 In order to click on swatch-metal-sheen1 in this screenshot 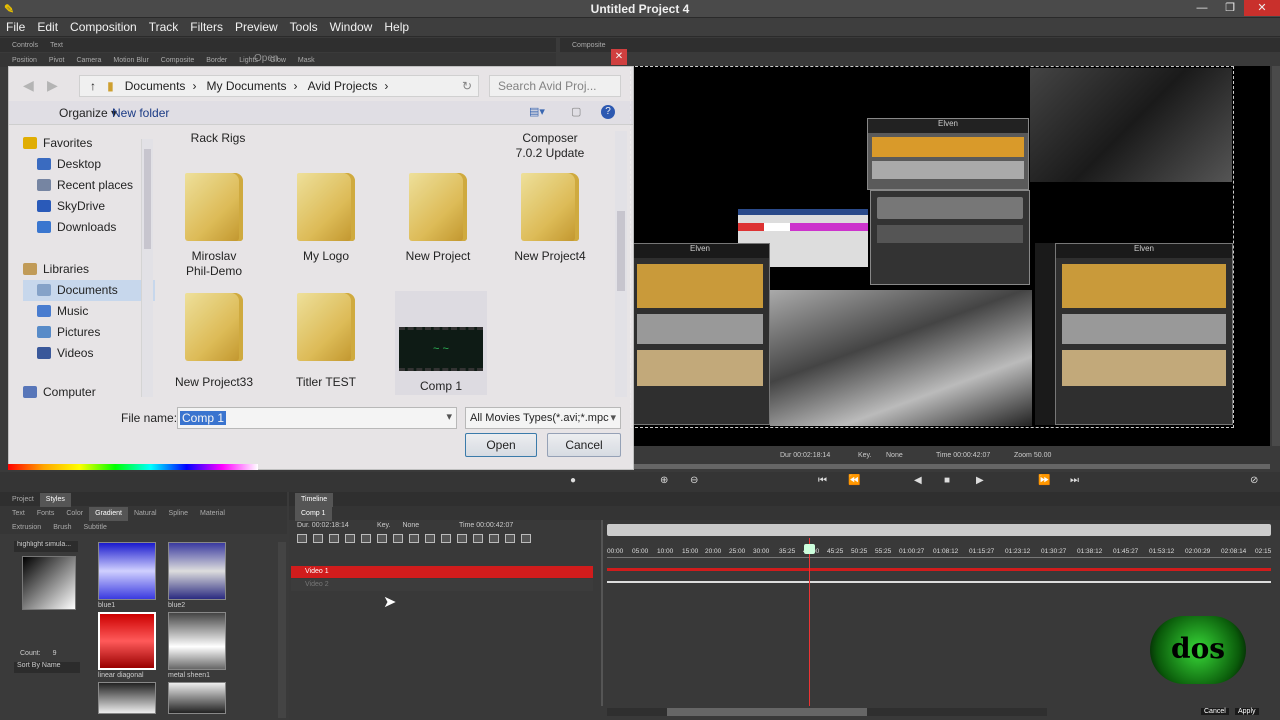, I will do `click(197, 641)`.